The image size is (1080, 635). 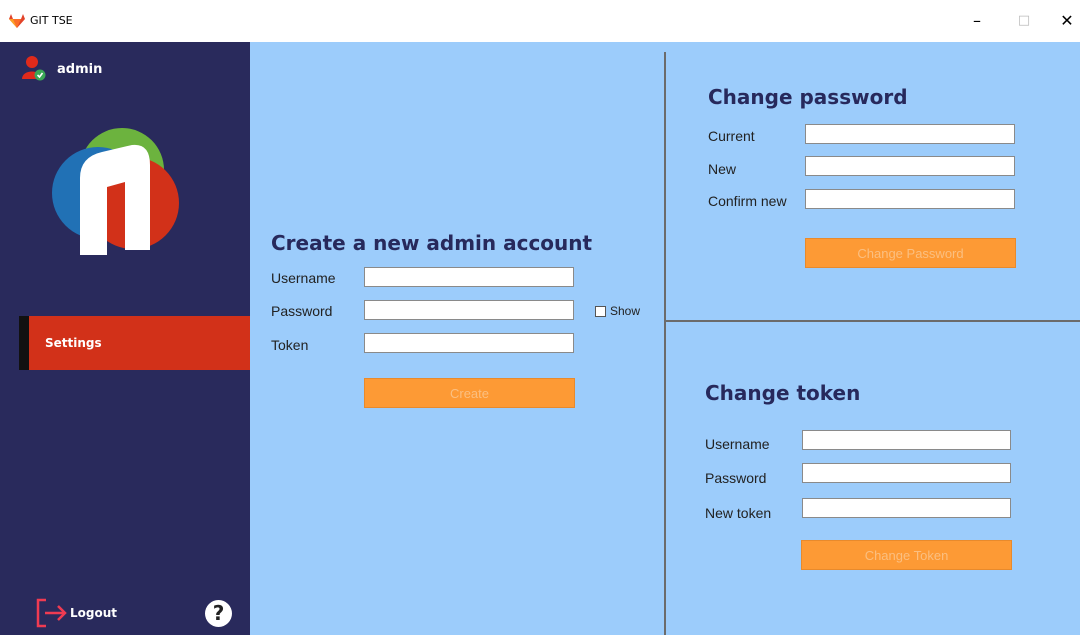 What do you see at coordinates (906, 555) in the screenshot?
I see `change-token-button: Change Token` at bounding box center [906, 555].